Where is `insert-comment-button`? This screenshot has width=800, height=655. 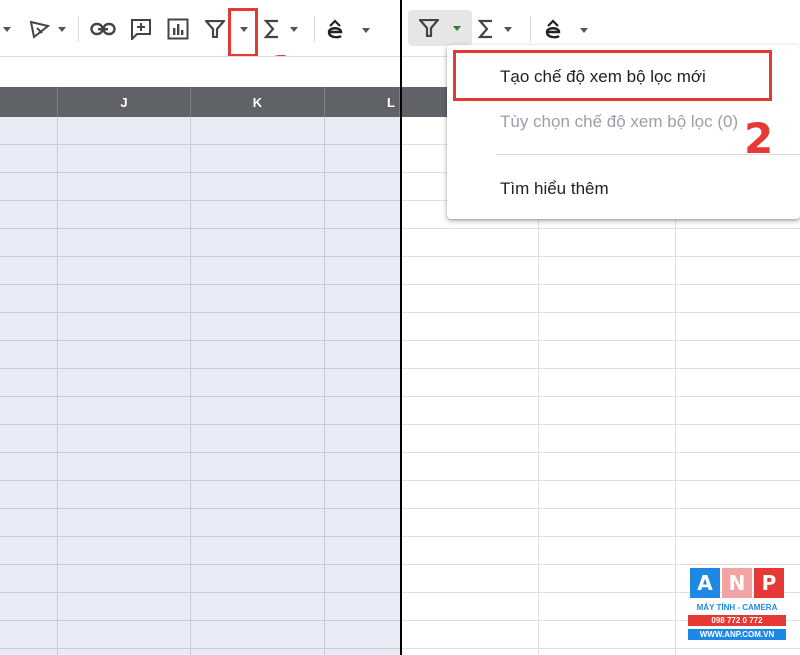 insert-comment-button is located at coordinates (141, 29).